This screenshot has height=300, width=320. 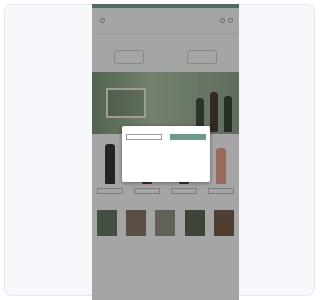 What do you see at coordinates (188, 137) in the screenshot?
I see `accept-button` at bounding box center [188, 137].